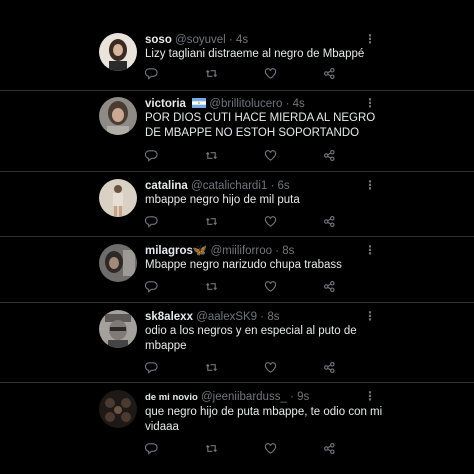 Image resolution: width=474 pixels, height=474 pixels. What do you see at coordinates (171, 397) in the screenshot?
I see `display-name: de mi novio` at bounding box center [171, 397].